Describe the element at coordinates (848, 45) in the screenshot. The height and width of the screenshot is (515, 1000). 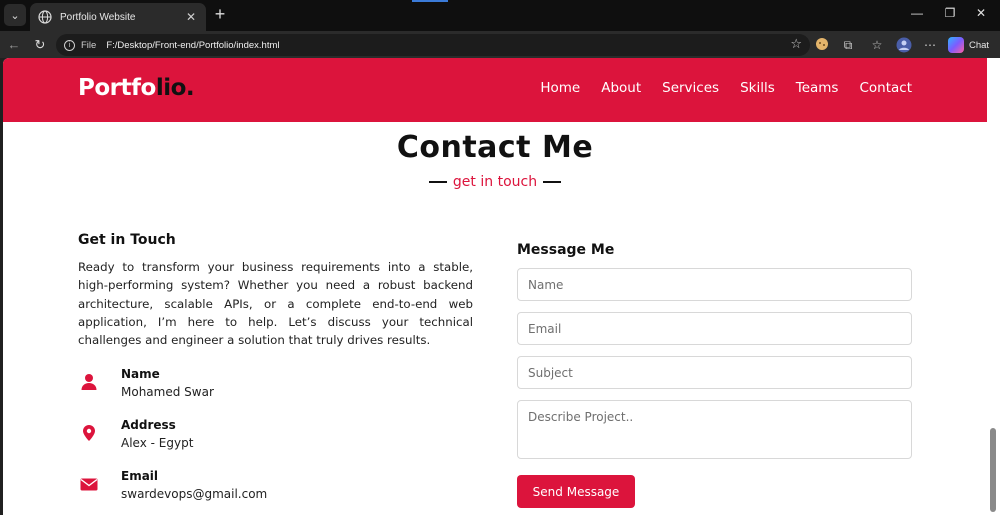
I see `extensions-puzzle-icon: ⧉` at that location.